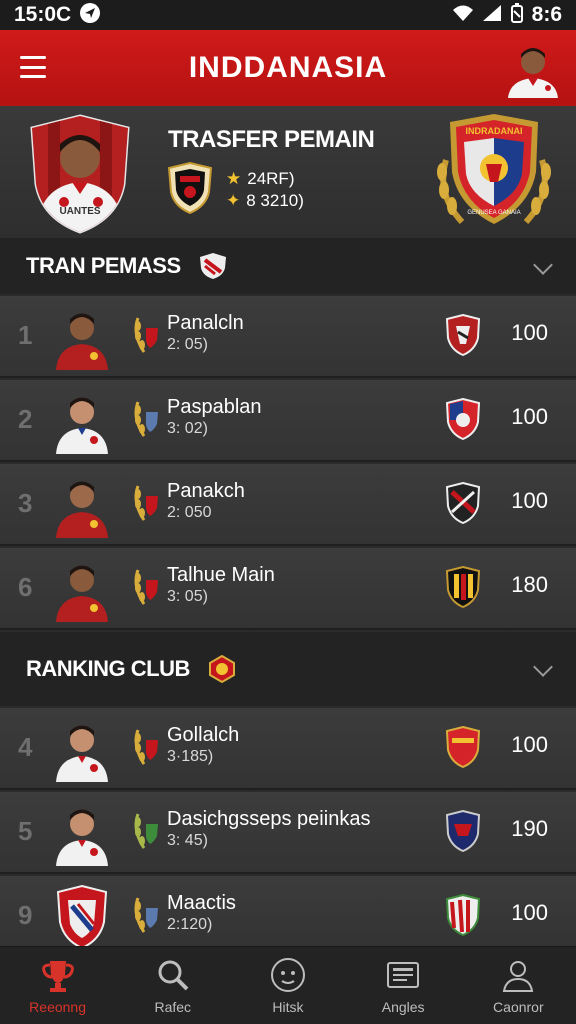  I want to click on status-right-time: 8:6, so click(546, 14).